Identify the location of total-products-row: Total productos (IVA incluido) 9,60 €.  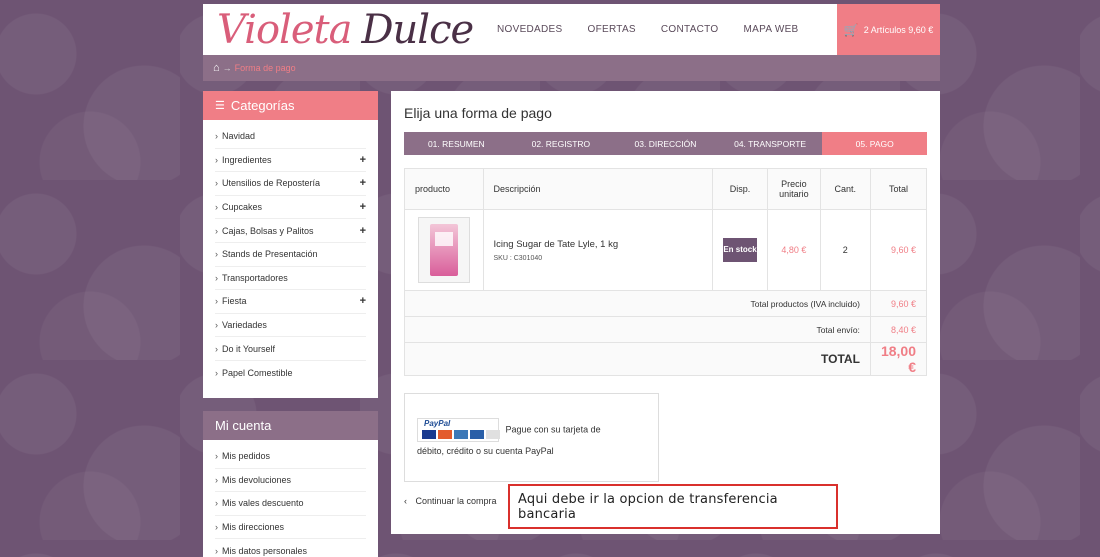
(666, 303).